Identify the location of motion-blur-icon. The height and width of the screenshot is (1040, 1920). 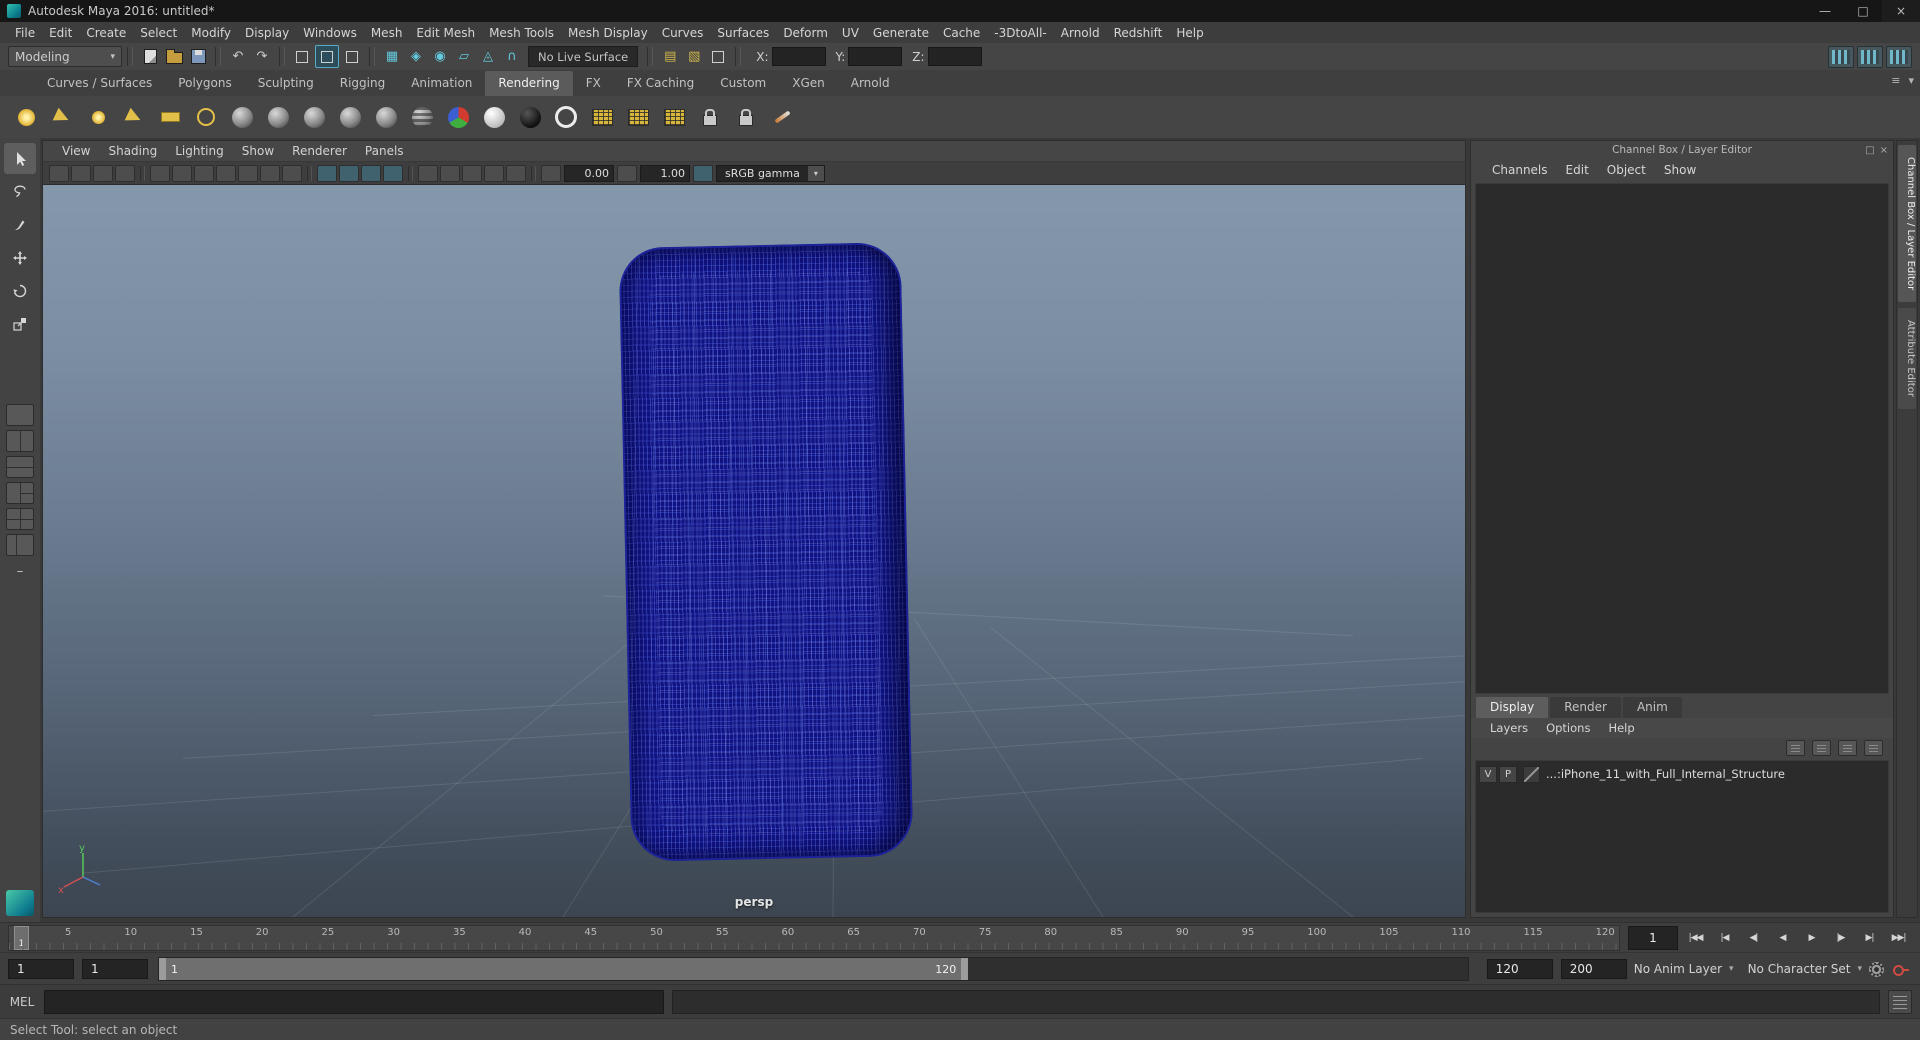
(472, 173).